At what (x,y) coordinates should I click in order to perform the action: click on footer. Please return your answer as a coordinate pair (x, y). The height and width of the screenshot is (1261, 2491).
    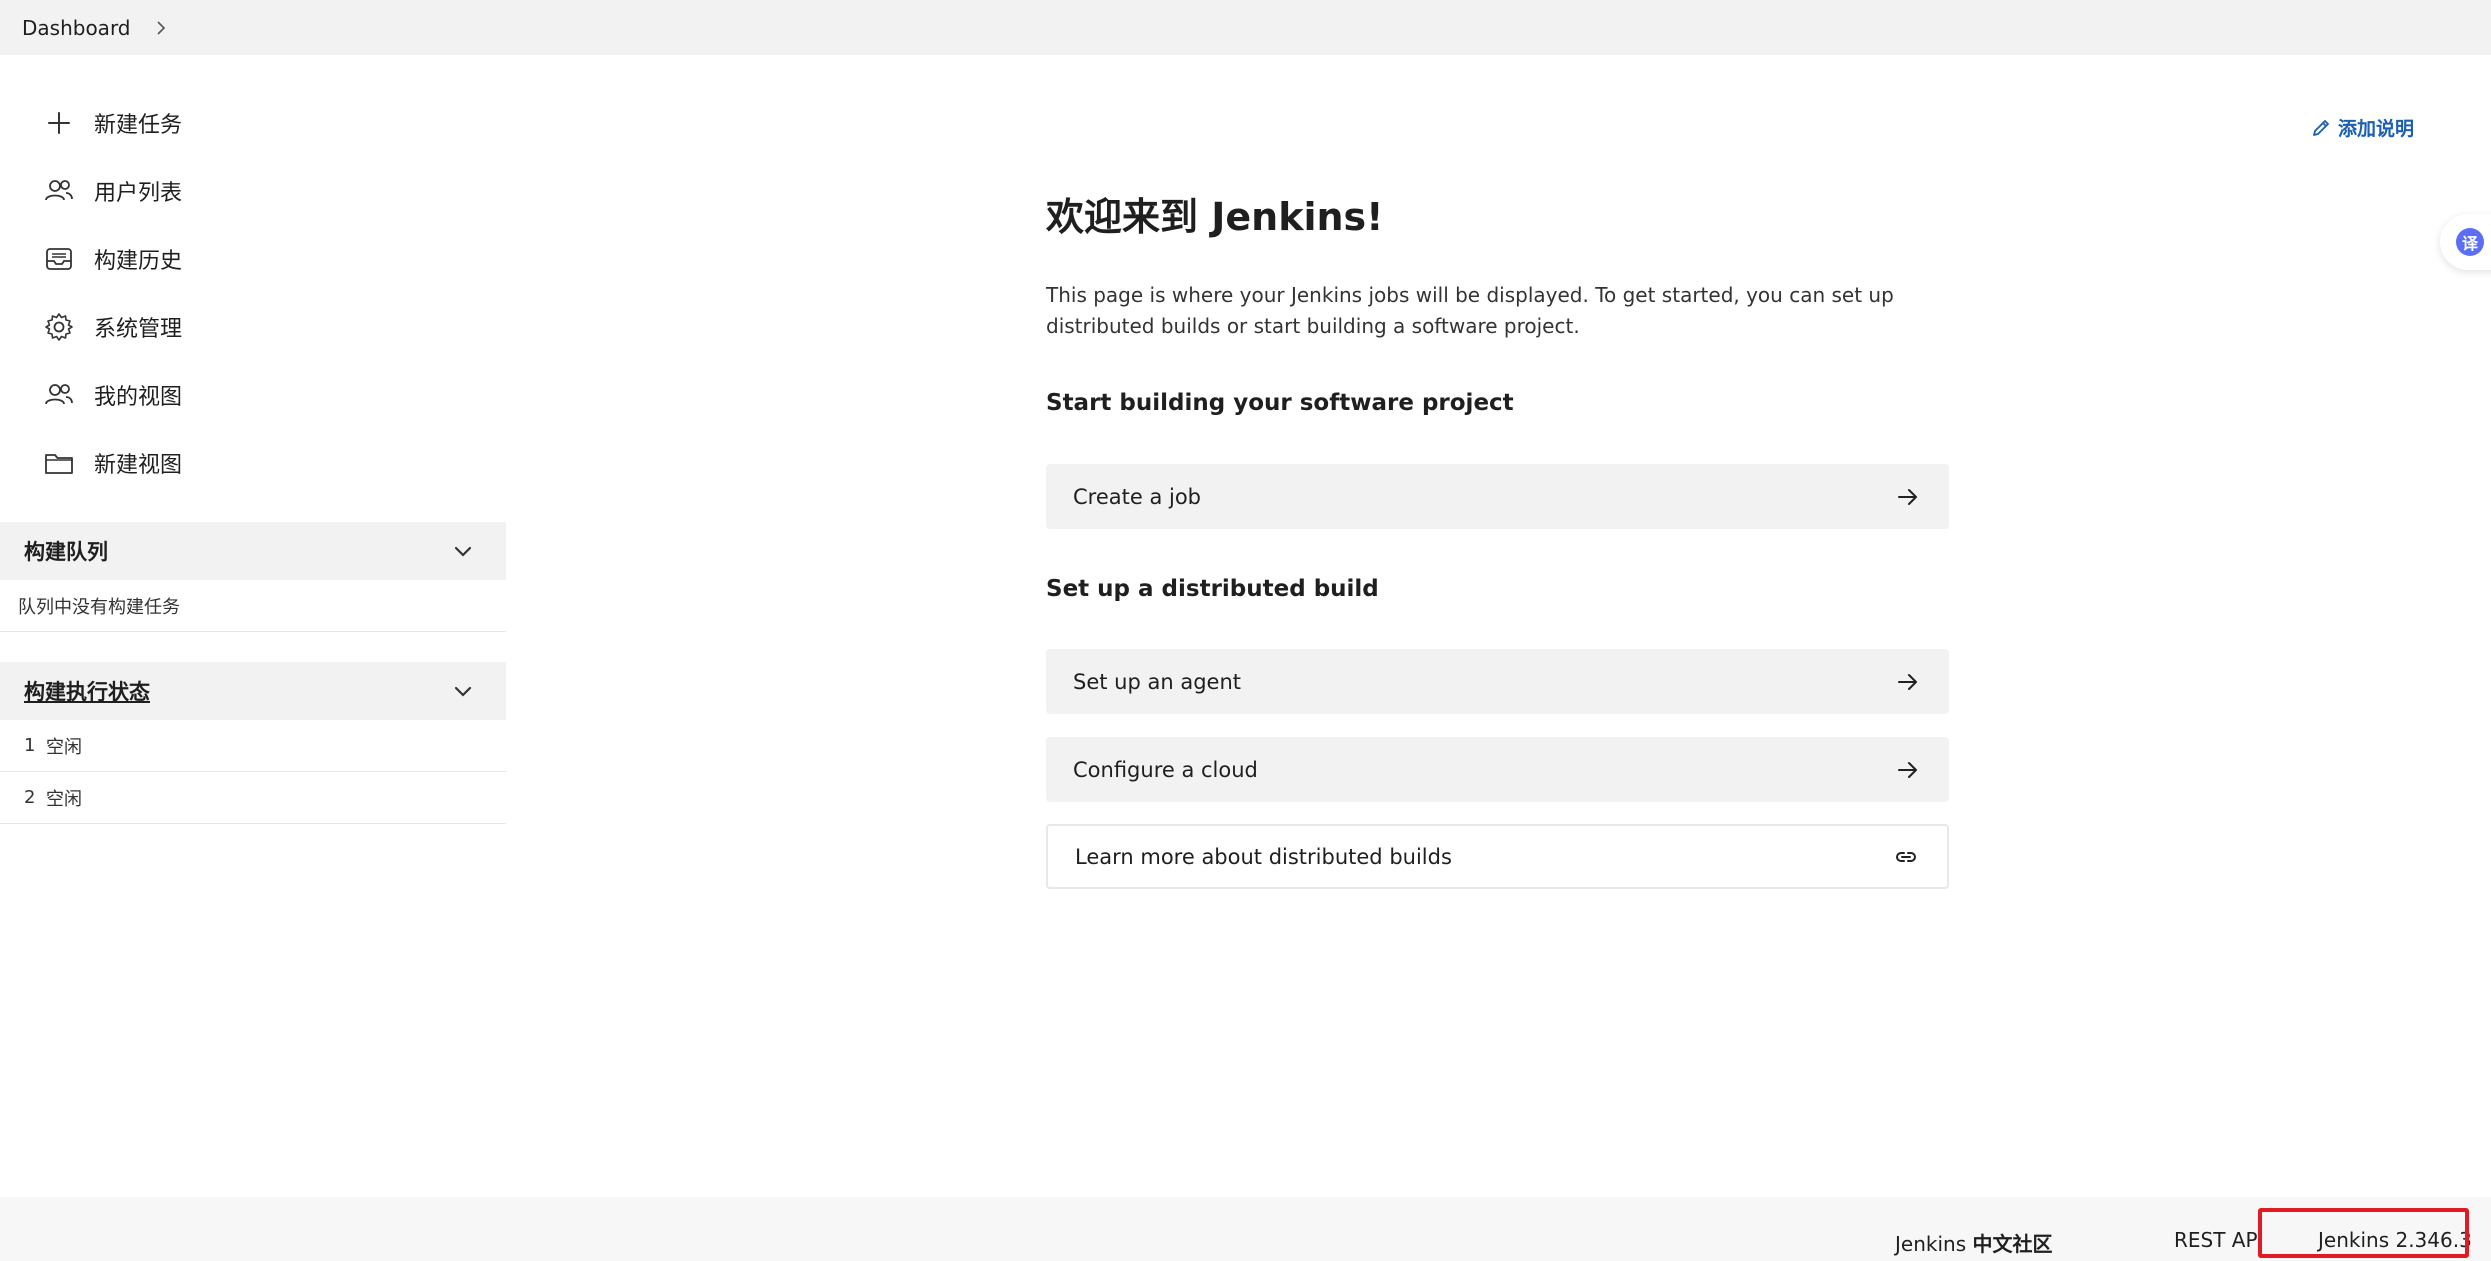
    Looking at the image, I should click on (1245, 1229).